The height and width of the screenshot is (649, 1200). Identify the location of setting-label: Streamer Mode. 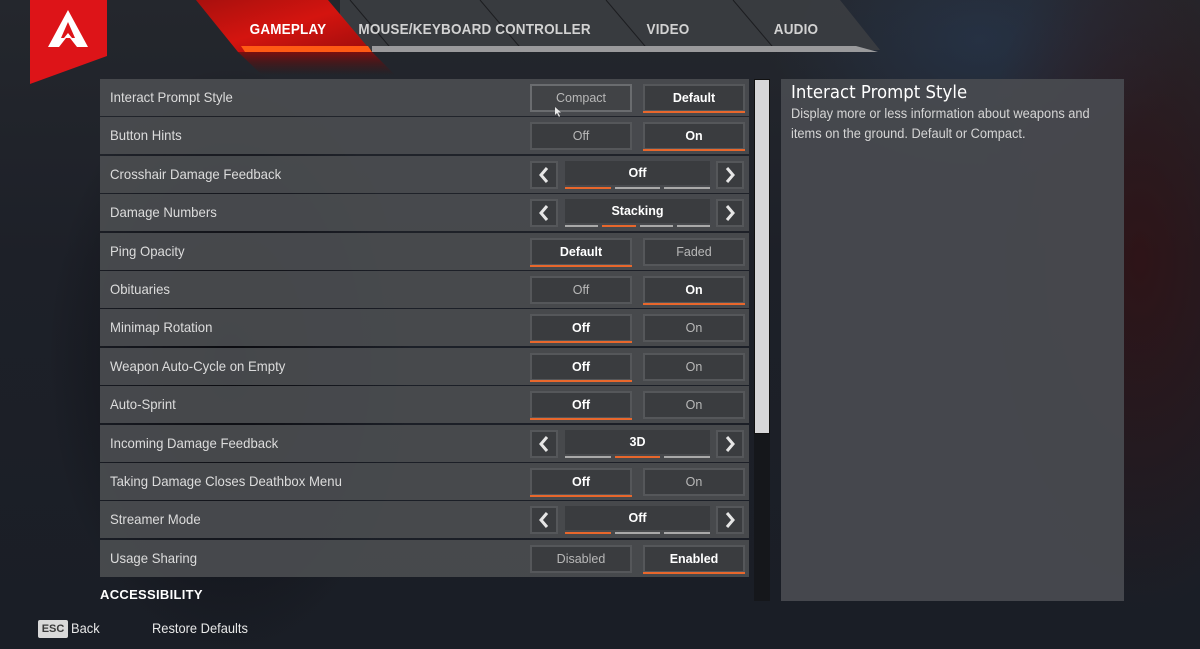
(155, 519).